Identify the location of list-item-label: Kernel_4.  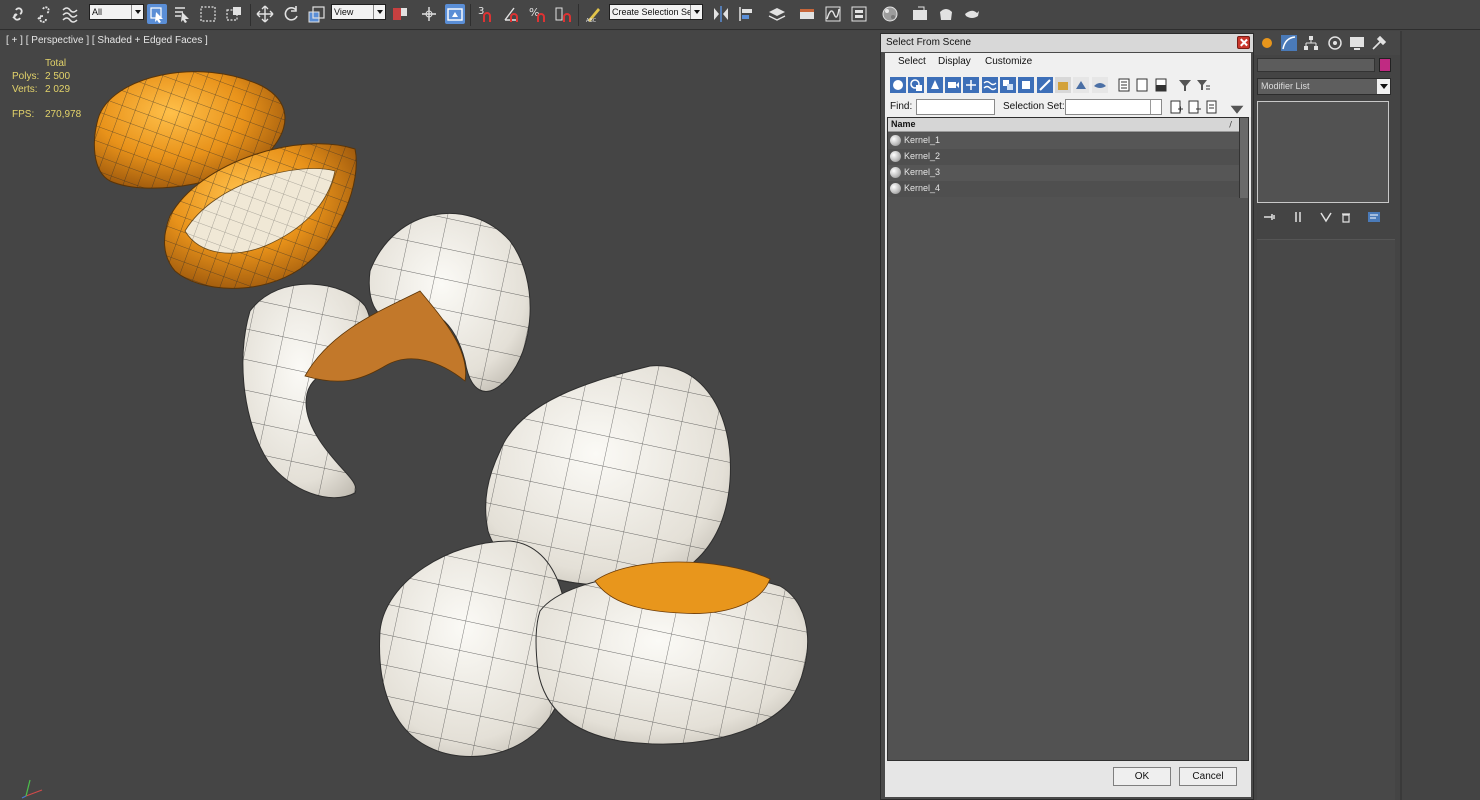
(922, 188).